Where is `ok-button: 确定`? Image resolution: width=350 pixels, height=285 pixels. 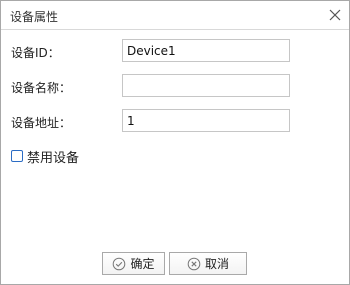
ok-button: 确定 is located at coordinates (133, 263).